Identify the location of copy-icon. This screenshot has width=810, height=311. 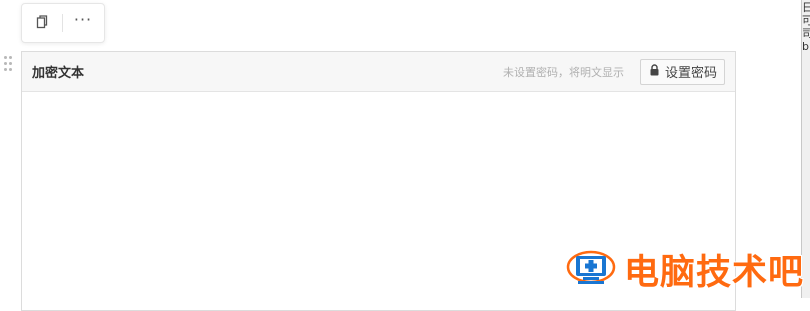
(42, 23).